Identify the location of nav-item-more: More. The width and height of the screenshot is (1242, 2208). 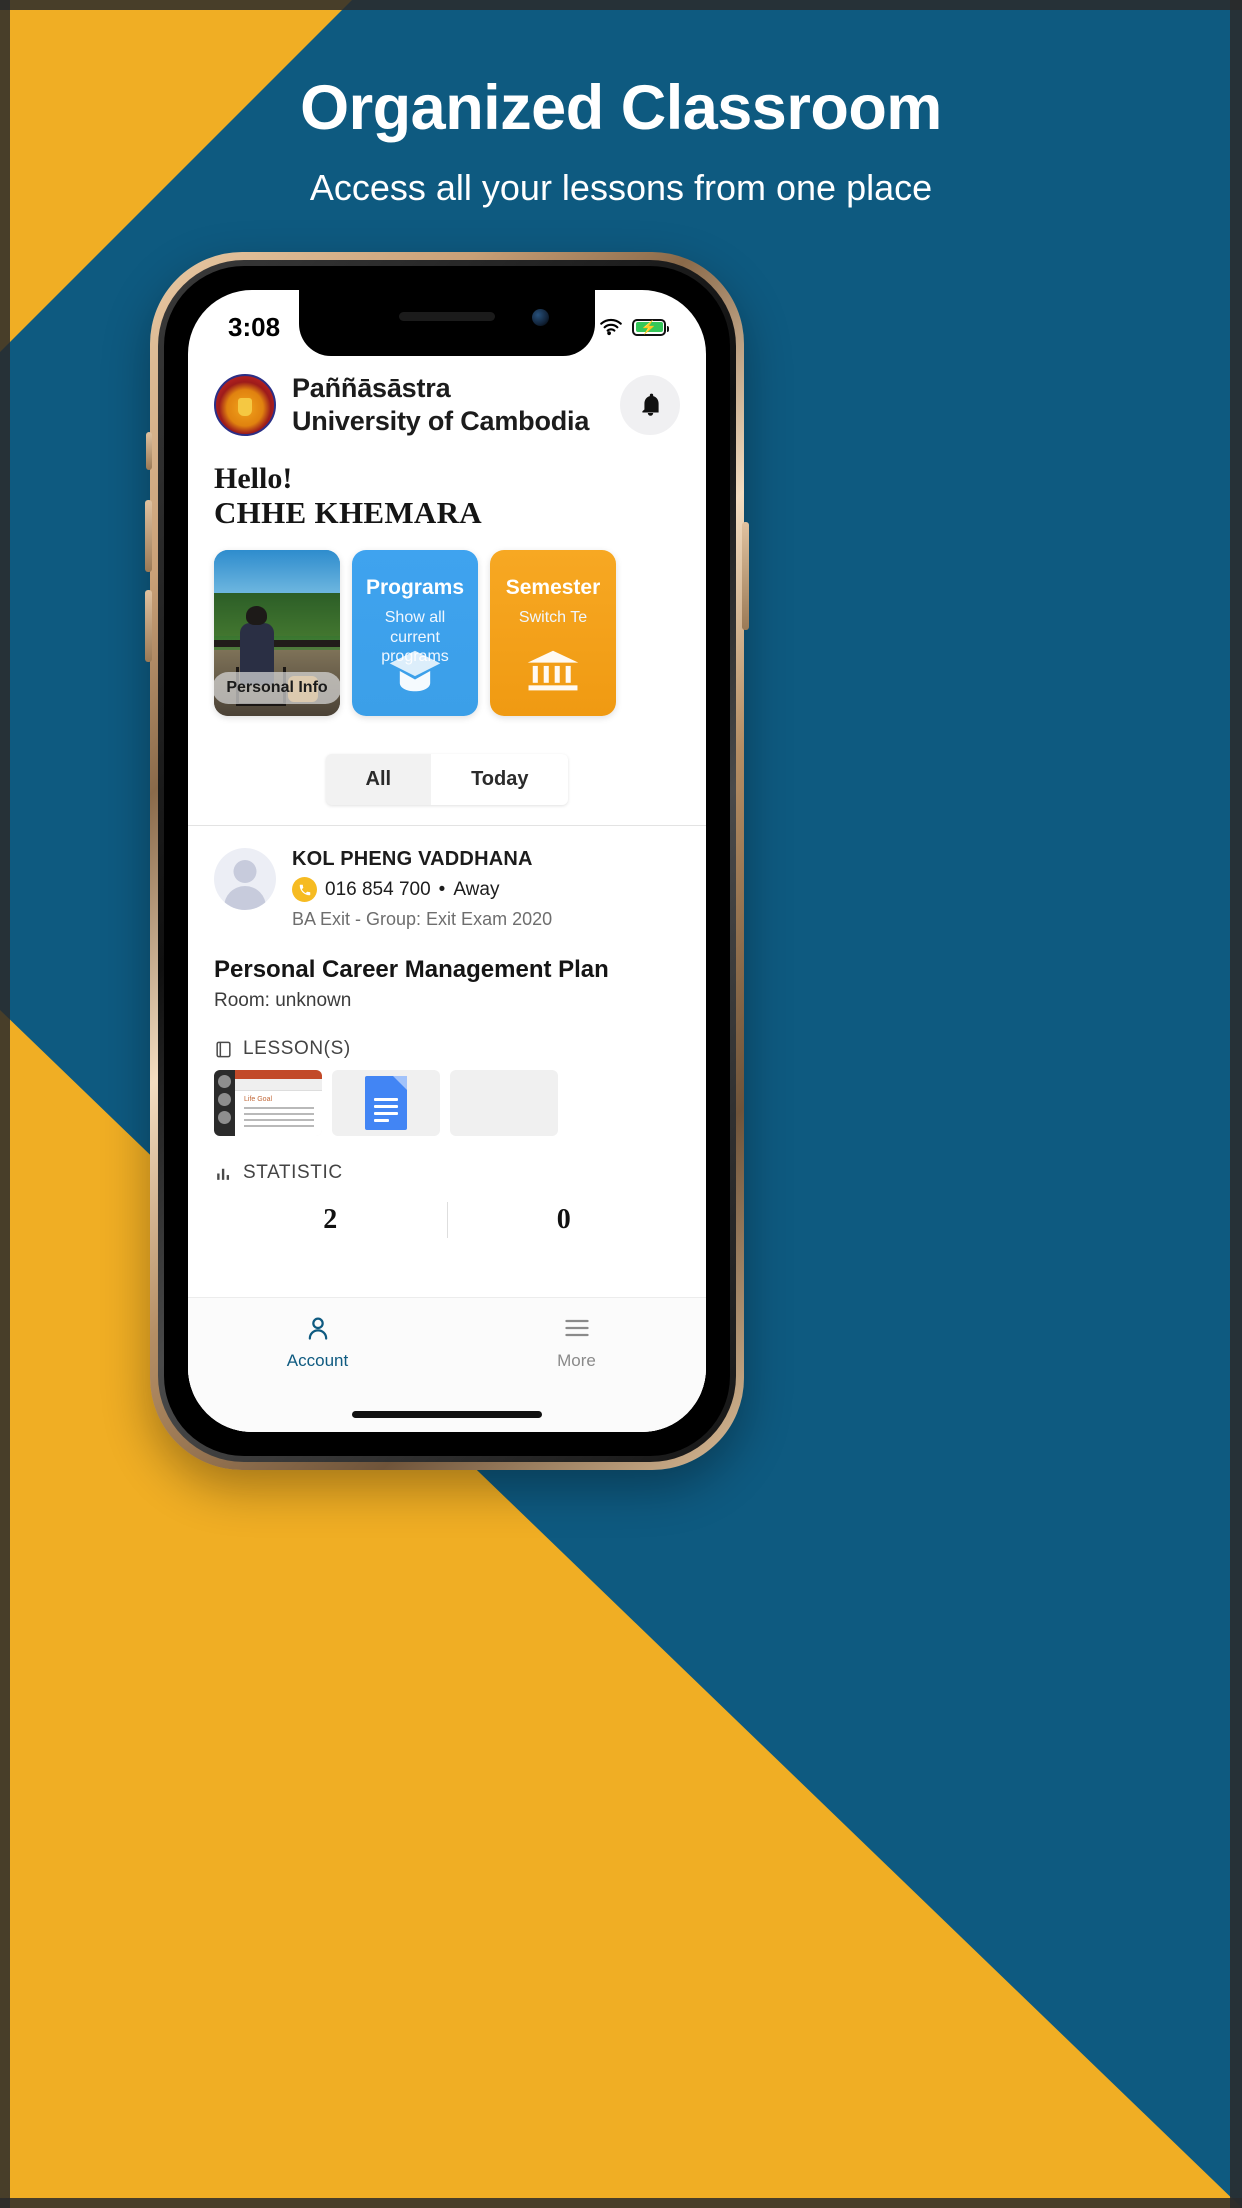
(576, 1342).